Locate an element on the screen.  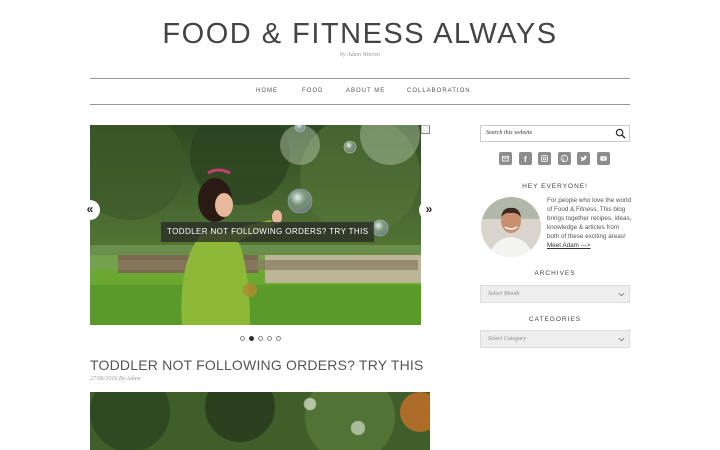
nav-item-about-me: ABOUT ME is located at coordinates (365, 91).